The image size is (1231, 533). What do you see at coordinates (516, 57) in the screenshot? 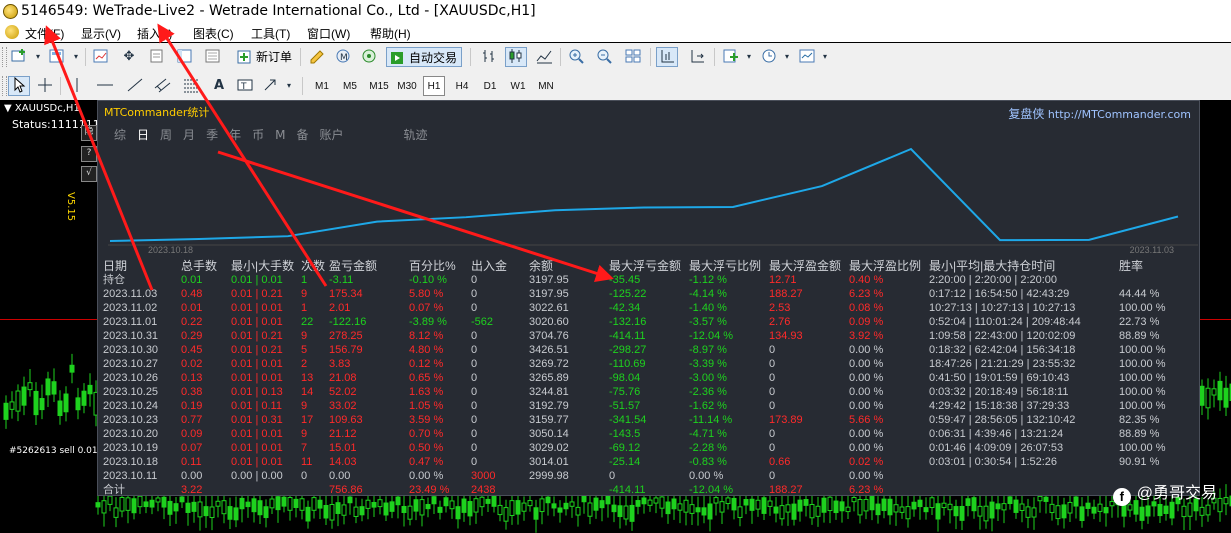
I see `candlestick-chart-icon` at bounding box center [516, 57].